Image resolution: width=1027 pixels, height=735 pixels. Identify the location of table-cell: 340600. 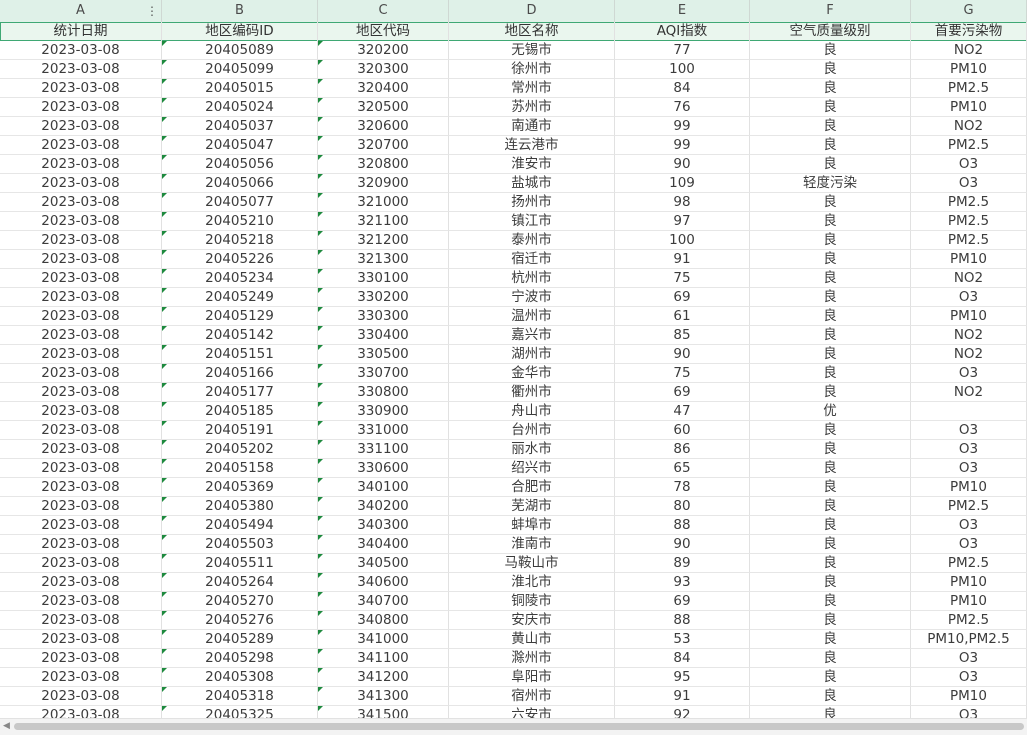
(383, 582).